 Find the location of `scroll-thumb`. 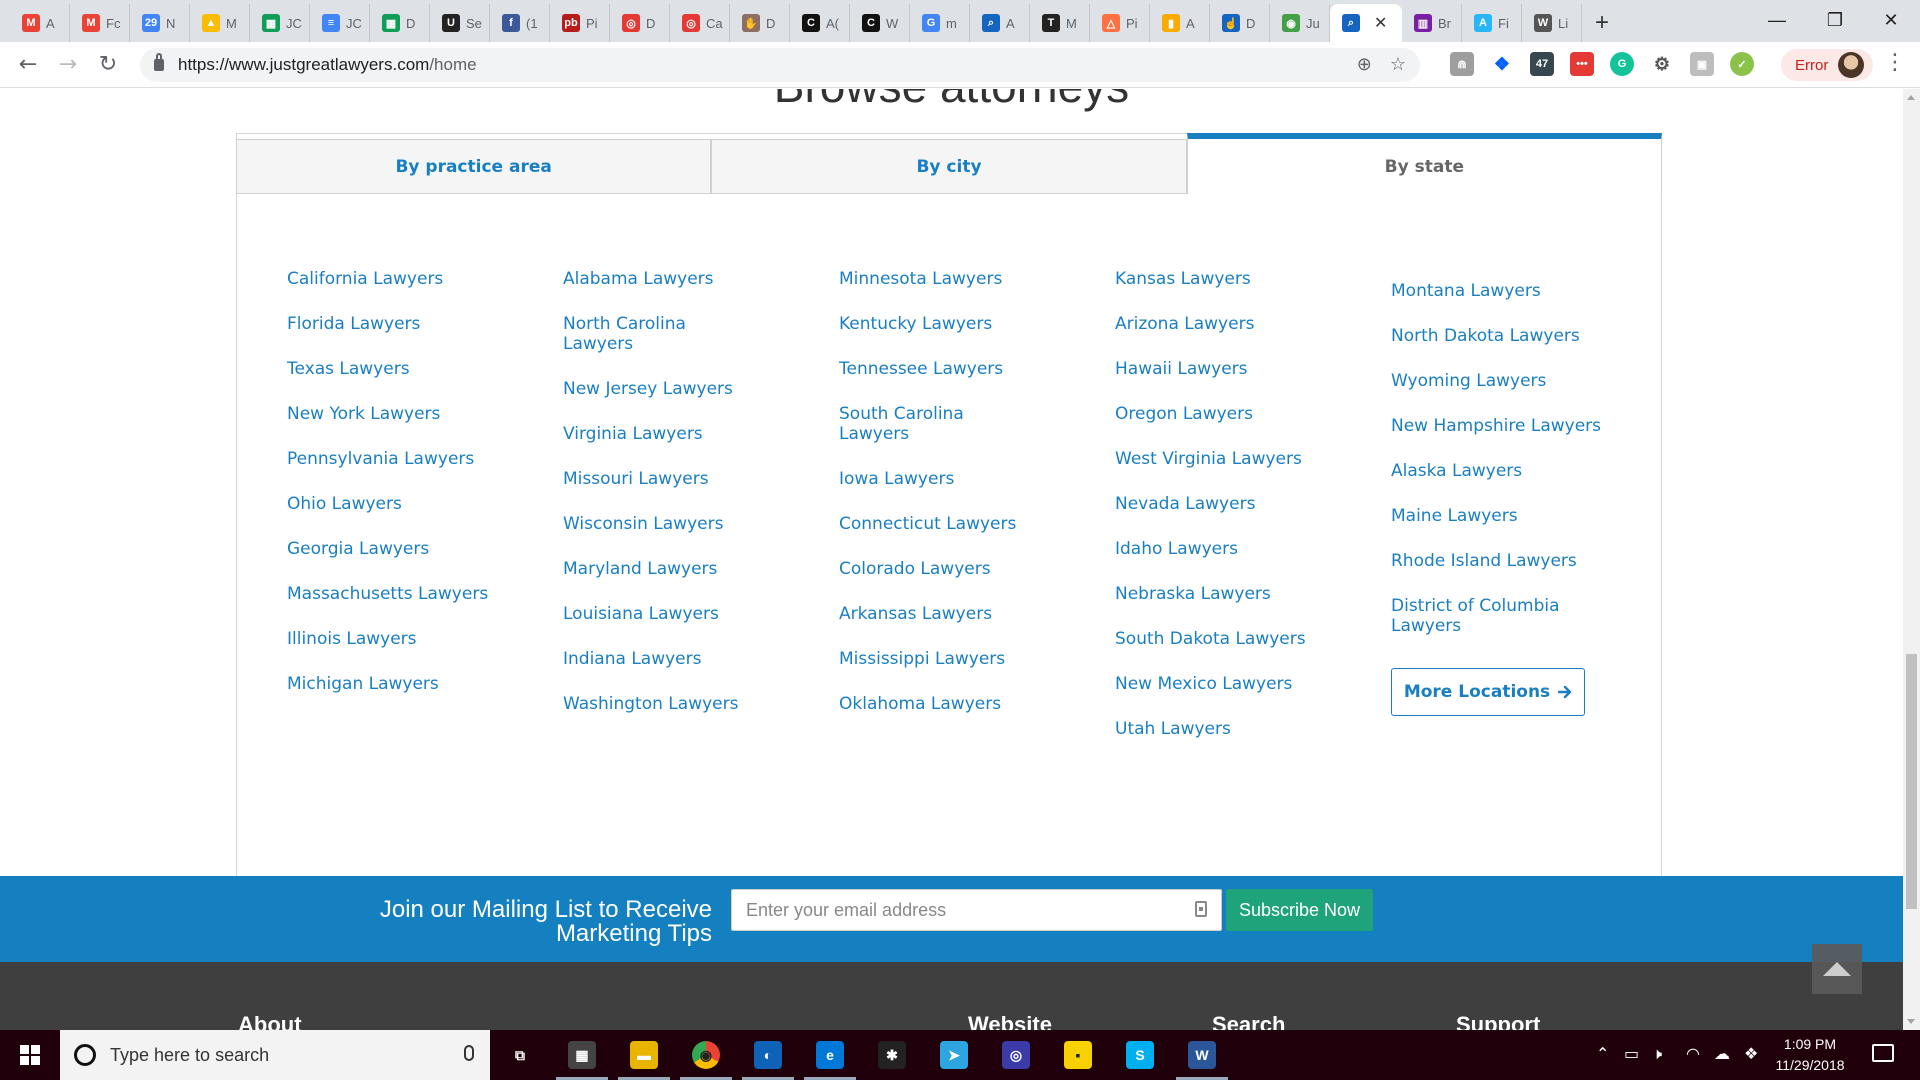

scroll-thumb is located at coordinates (1911, 781).